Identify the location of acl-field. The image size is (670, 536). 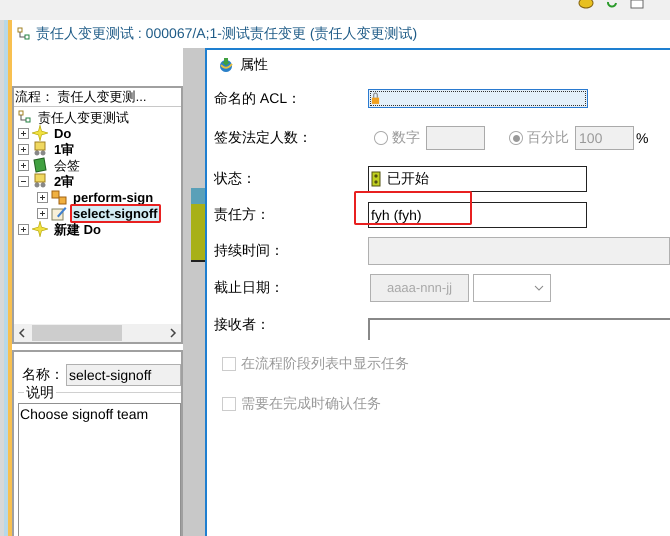
(478, 98).